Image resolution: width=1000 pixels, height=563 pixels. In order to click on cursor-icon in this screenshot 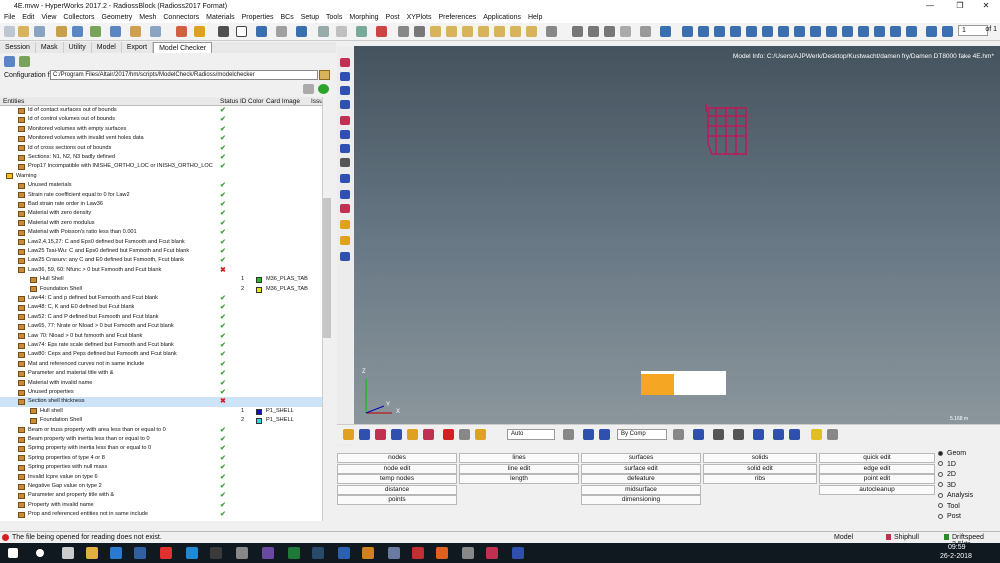, I will do `click(155, 31)`.